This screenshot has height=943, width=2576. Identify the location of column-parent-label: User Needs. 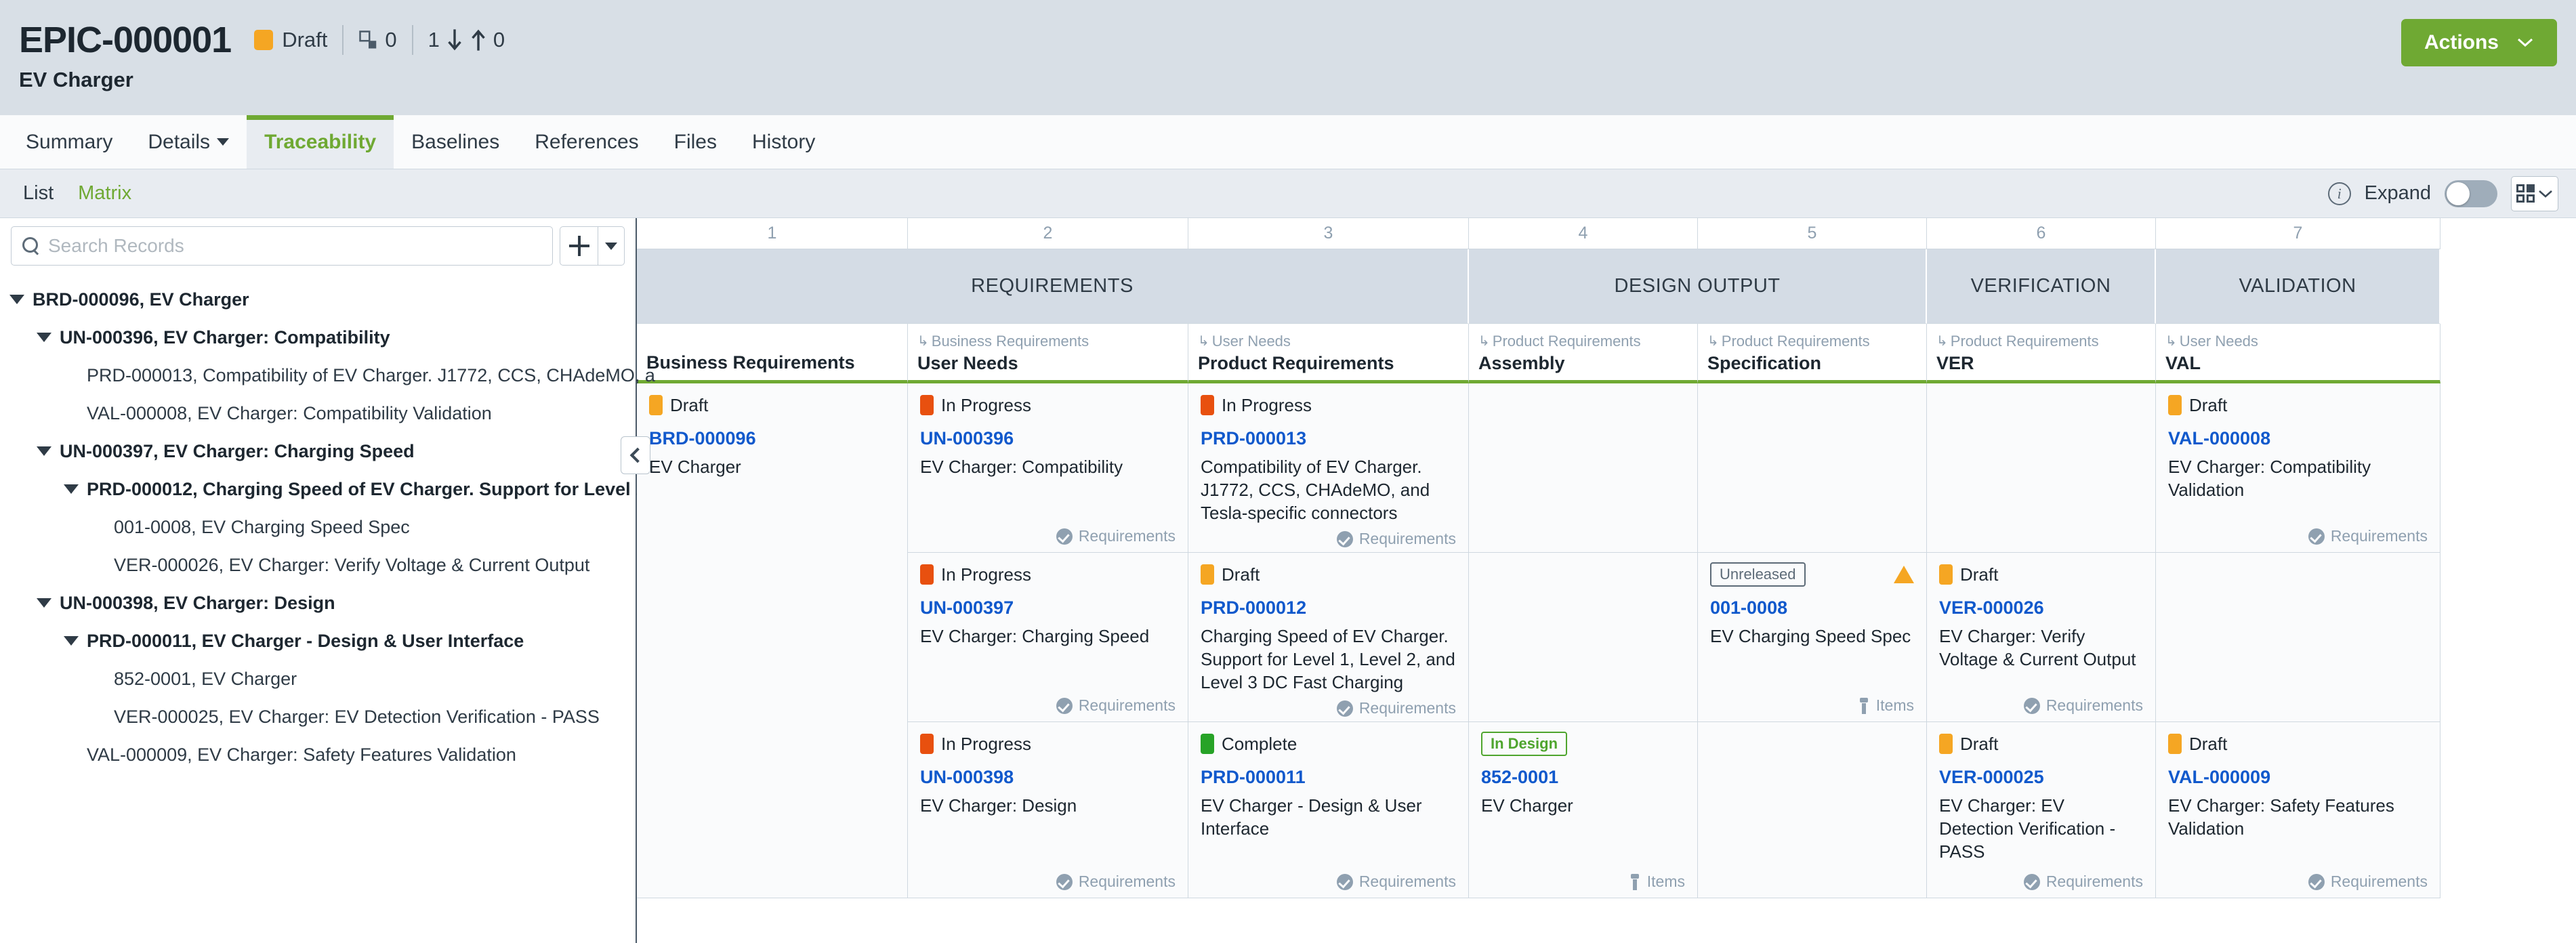
(1251, 341).